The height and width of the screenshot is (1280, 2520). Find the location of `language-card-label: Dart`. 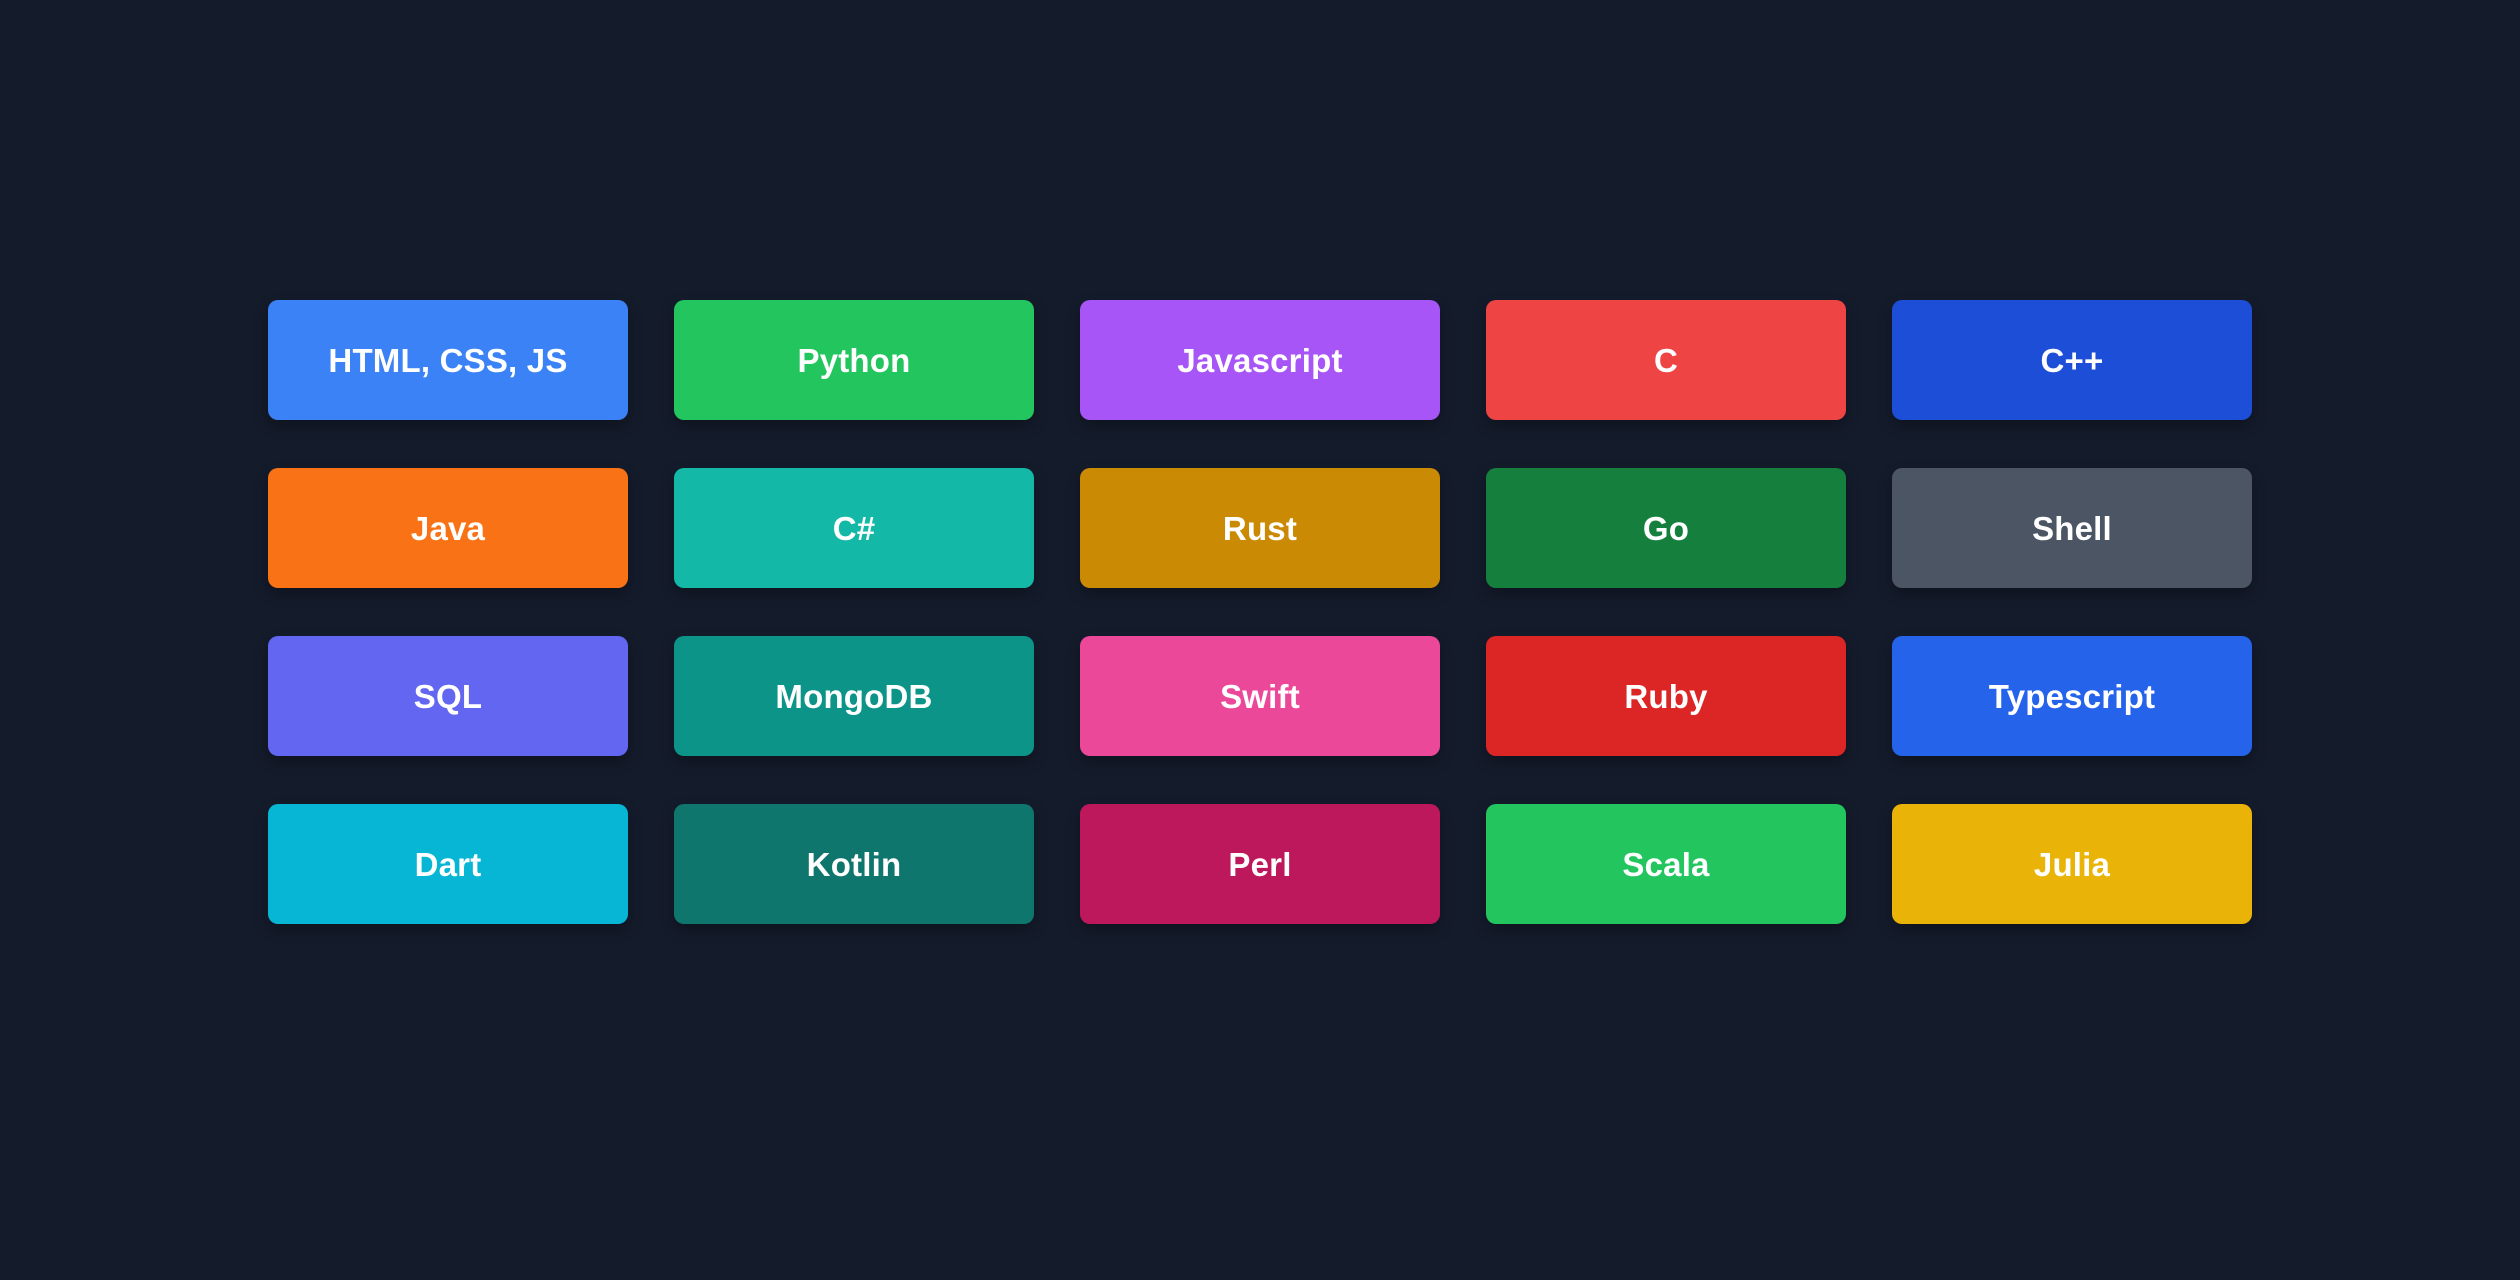

language-card-label: Dart is located at coordinates (448, 864).